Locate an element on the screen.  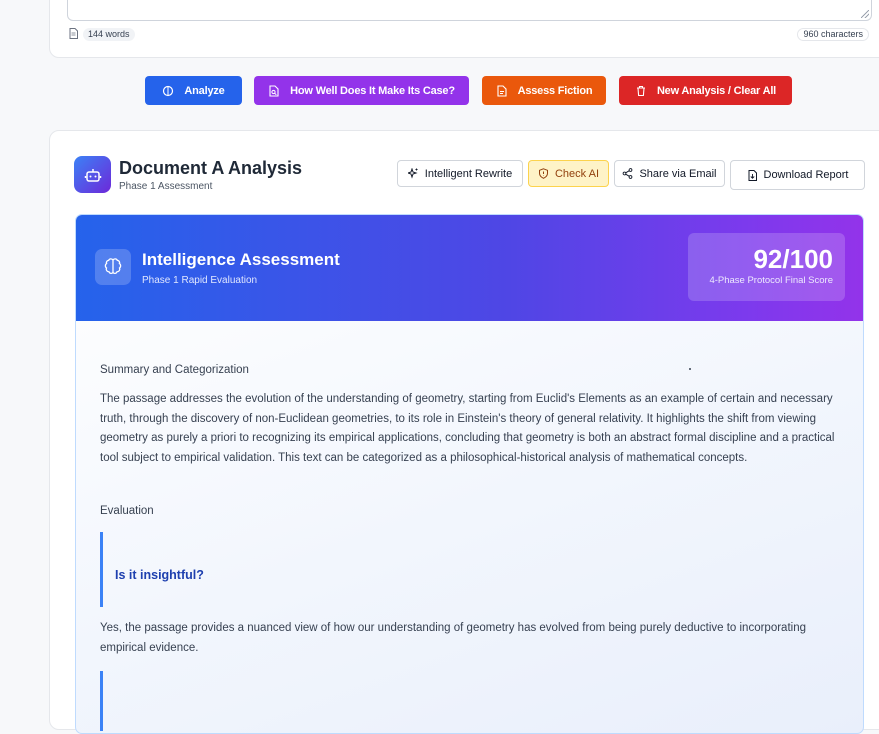
analyze-label: Analyze is located at coordinates (204, 90).